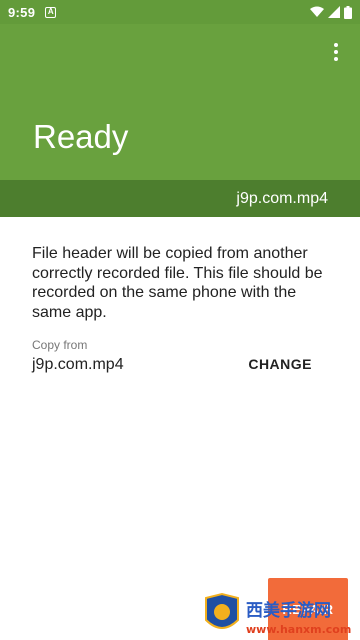 This screenshot has width=360, height=640. Describe the element at coordinates (336, 52) in the screenshot. I see `more-vert-icon` at that location.